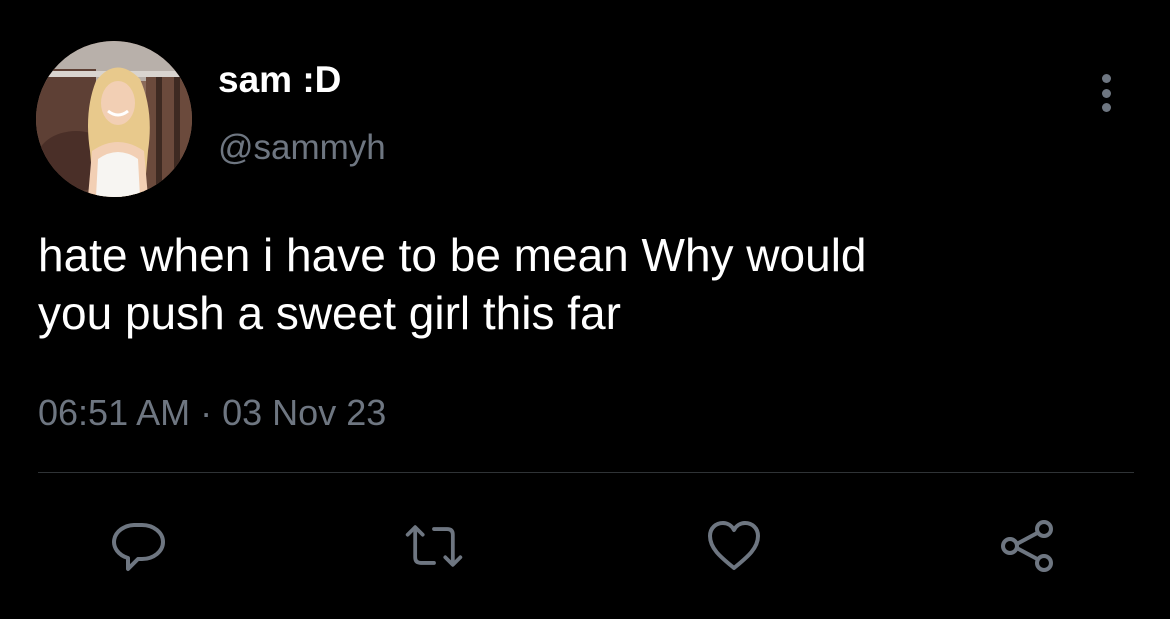  Describe the element at coordinates (586, 472) in the screenshot. I see `divider` at that location.